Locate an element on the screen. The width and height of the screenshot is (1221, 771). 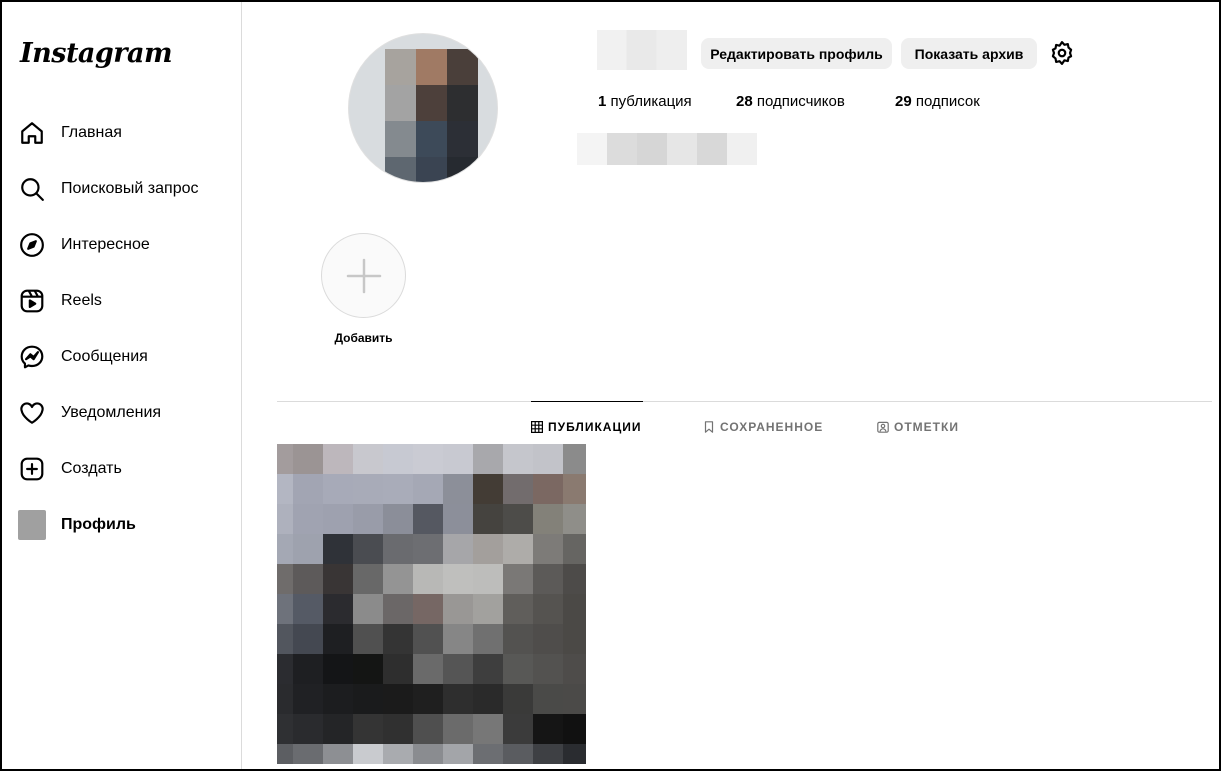
tab-posts: ПУБЛИКАЦИИ is located at coordinates (586, 427).